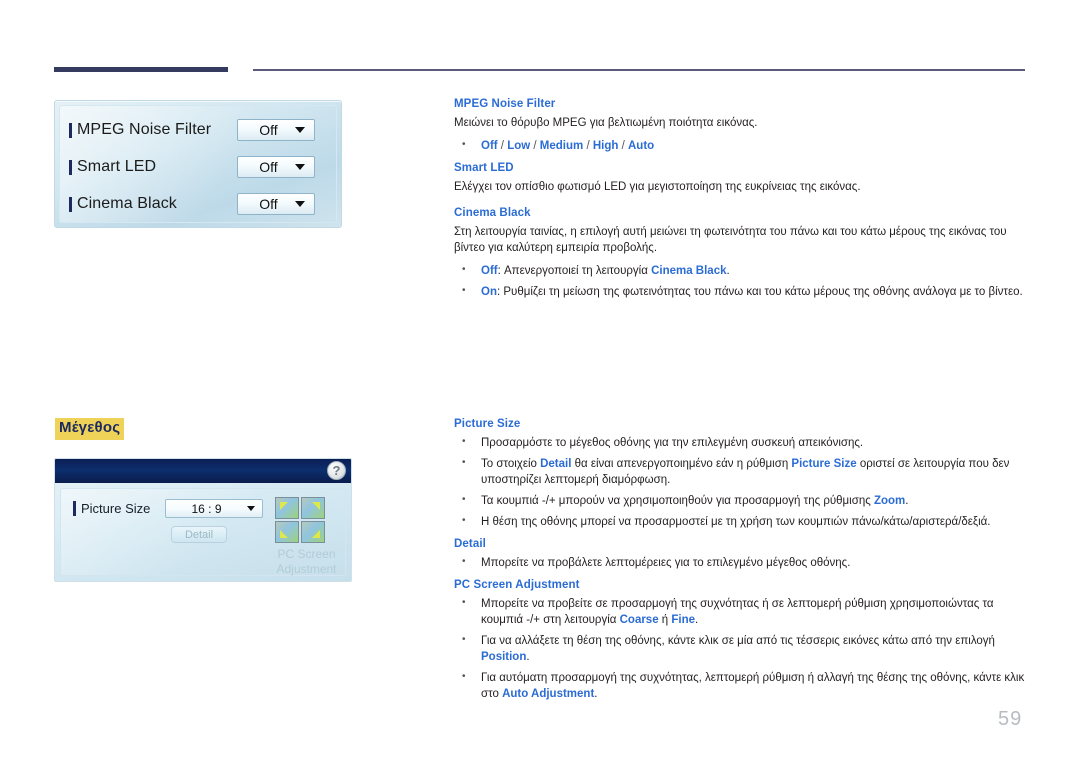 This screenshot has height=763, width=1080. I want to click on link-auto-adjustment: Auto Adjustment, so click(548, 694).